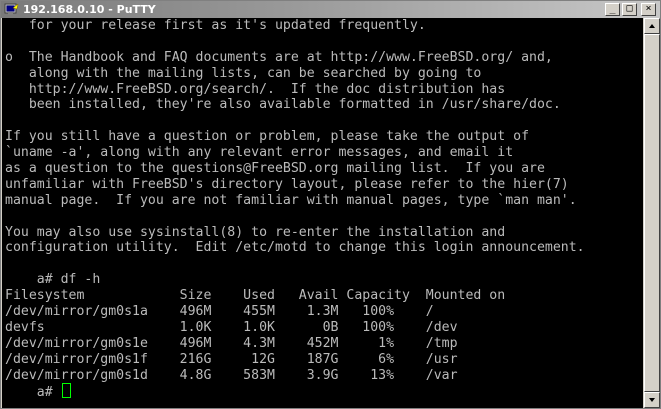 The image size is (661, 409). I want to click on minimize-button: _, so click(612, 9).